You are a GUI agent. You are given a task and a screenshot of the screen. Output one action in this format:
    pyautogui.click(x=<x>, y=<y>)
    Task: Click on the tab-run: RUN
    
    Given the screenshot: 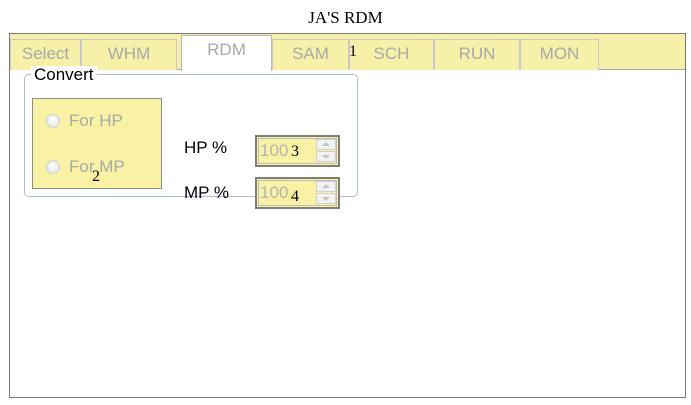 What is the action you would take?
    pyautogui.click(x=477, y=54)
    